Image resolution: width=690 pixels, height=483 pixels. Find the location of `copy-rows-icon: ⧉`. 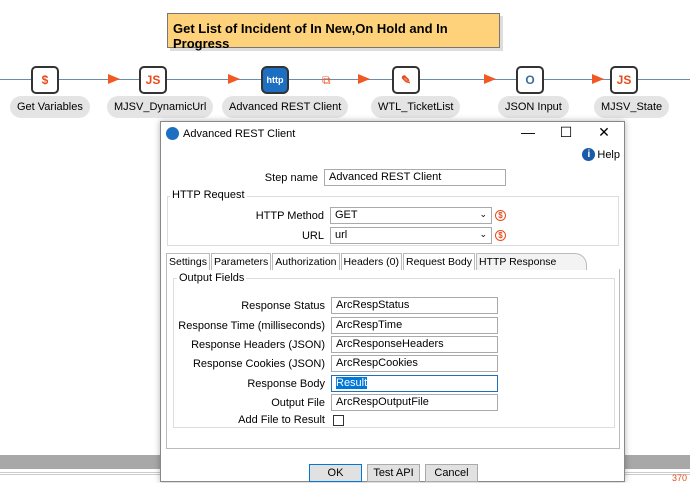

copy-rows-icon: ⧉ is located at coordinates (326, 80).